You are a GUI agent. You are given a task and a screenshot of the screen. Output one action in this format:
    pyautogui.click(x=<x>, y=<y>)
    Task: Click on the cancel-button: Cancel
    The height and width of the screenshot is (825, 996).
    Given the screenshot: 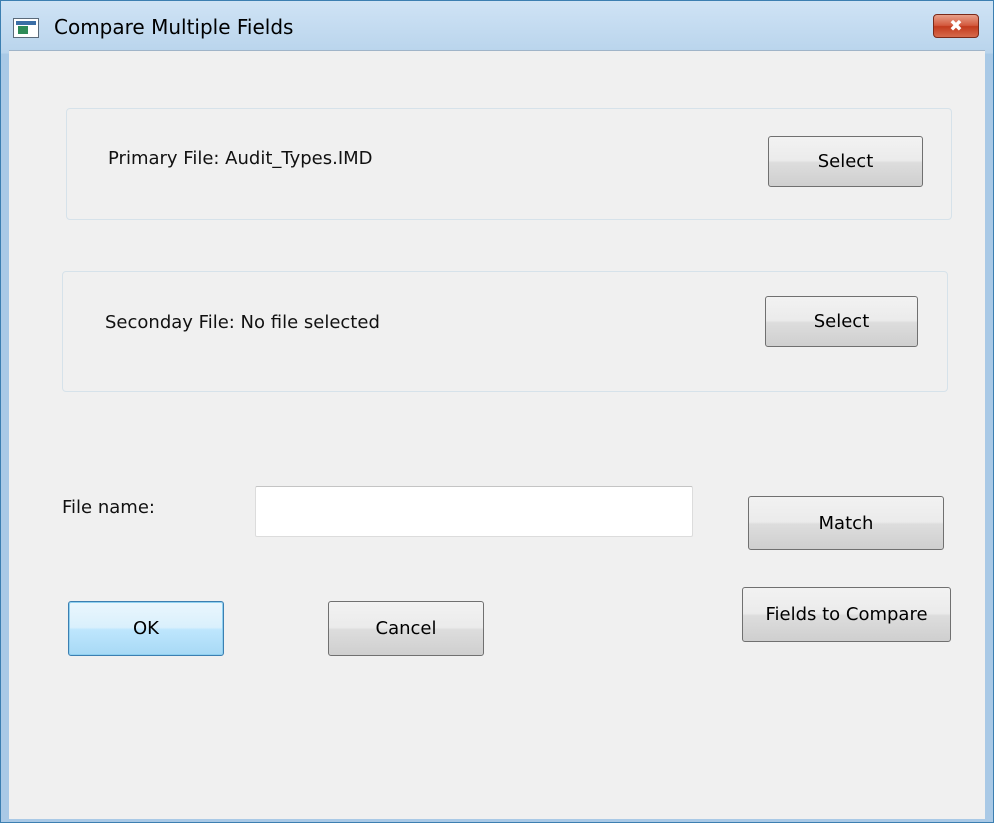 What is the action you would take?
    pyautogui.click(x=406, y=628)
    